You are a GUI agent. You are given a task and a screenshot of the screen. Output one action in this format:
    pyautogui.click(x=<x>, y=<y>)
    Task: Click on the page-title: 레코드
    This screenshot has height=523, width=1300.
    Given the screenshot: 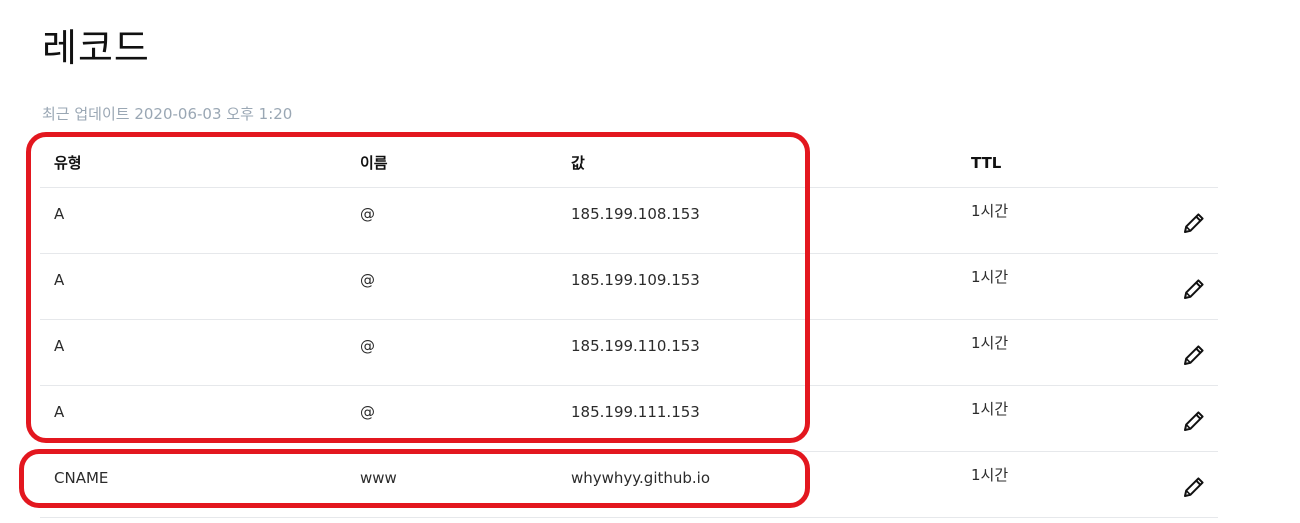 What is the action you would take?
    pyautogui.click(x=96, y=48)
    